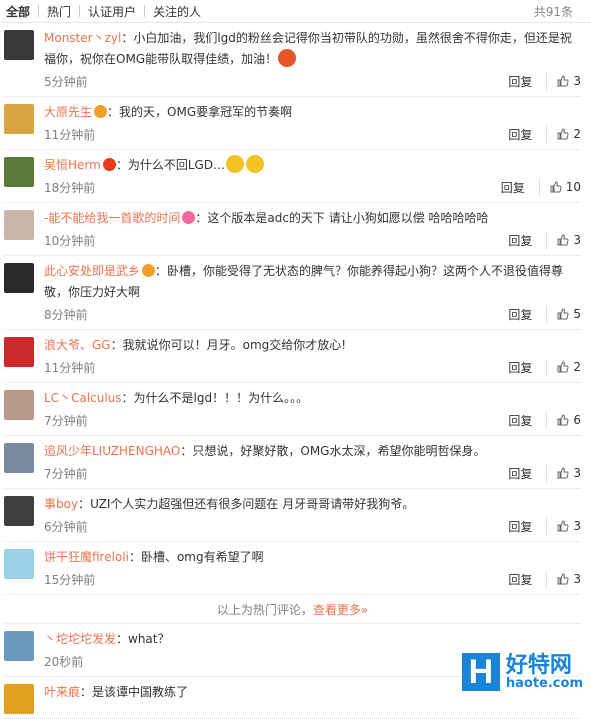 The width and height of the screenshot is (591, 719). I want to click on comment-item: 饼干狂魔fireloli：卧槽、omg有希望了啊 15分钟前 回复 3, so click(292, 568).